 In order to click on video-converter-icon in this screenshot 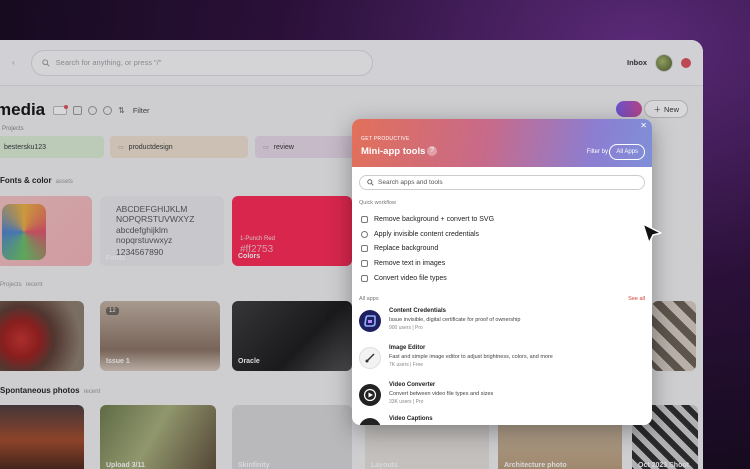, I will do `click(370, 395)`.